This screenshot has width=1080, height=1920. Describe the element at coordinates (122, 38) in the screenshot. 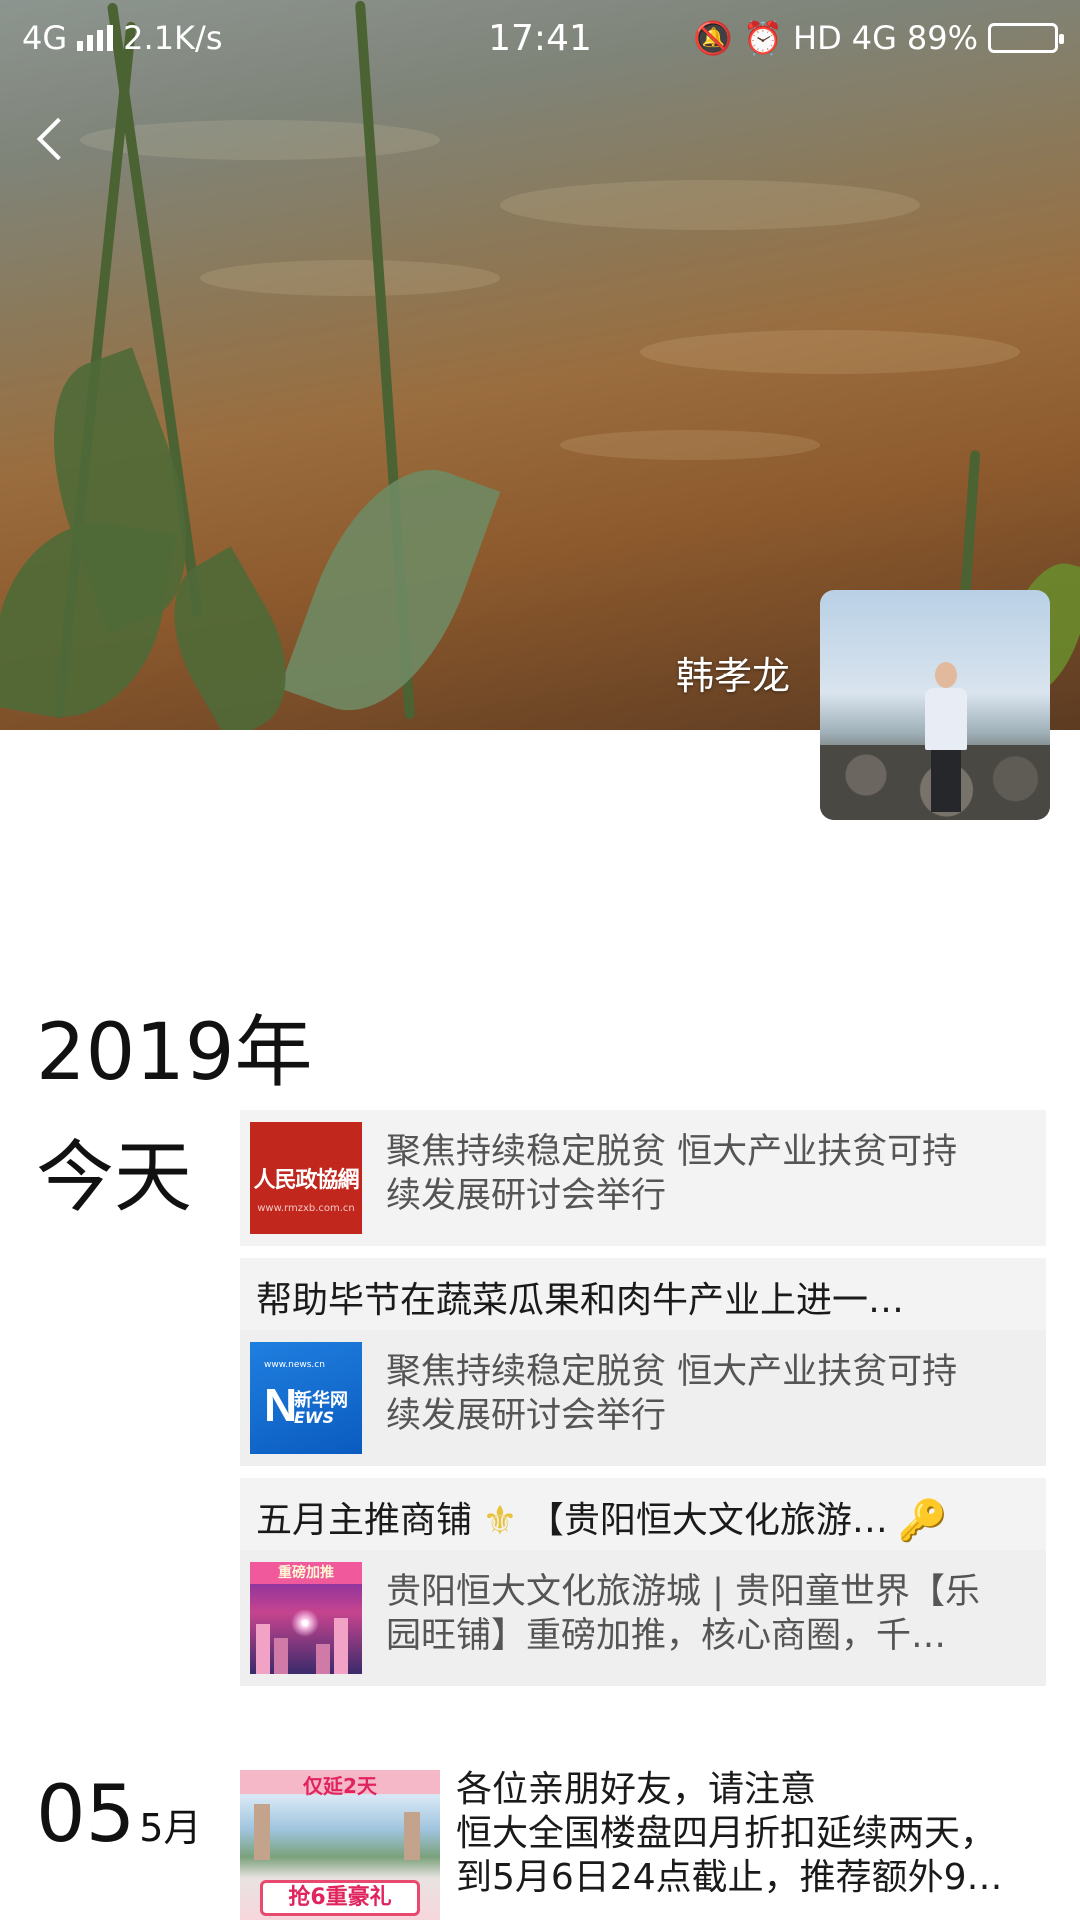

I see `status-left: 4G 2.1K/s` at that location.